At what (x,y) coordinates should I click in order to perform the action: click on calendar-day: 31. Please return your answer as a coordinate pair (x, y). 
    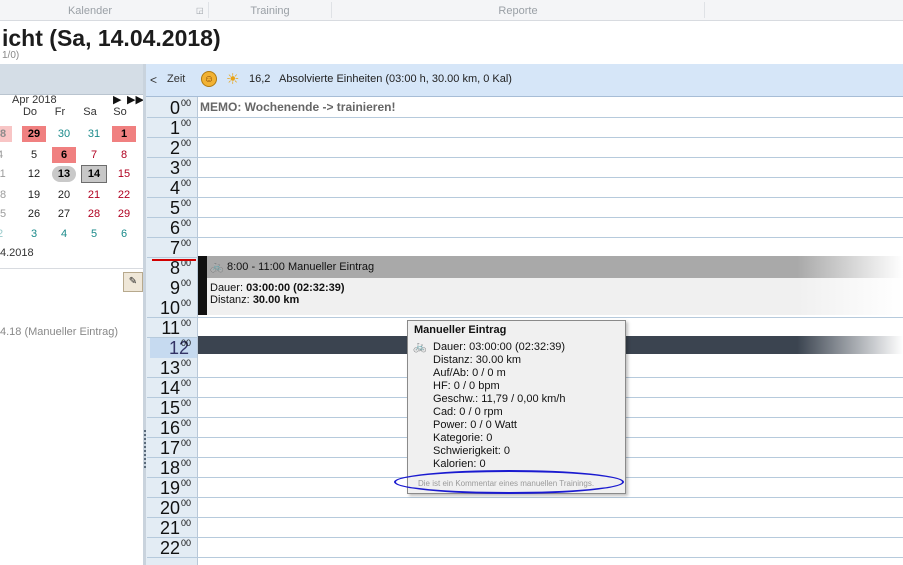
    Looking at the image, I should click on (94, 134).